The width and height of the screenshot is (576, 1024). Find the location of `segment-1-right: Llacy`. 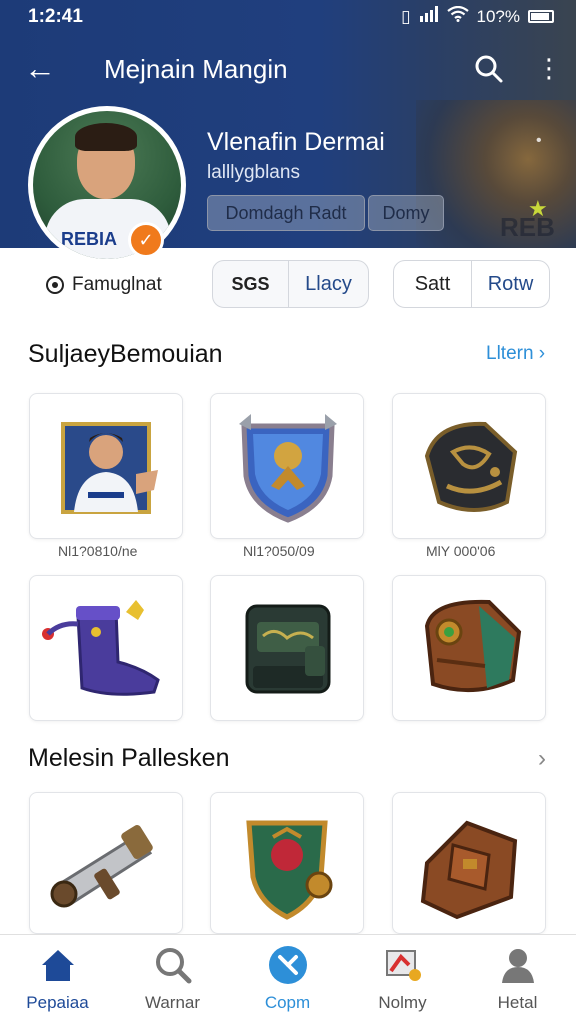

segment-1-right: Llacy is located at coordinates (328, 284).